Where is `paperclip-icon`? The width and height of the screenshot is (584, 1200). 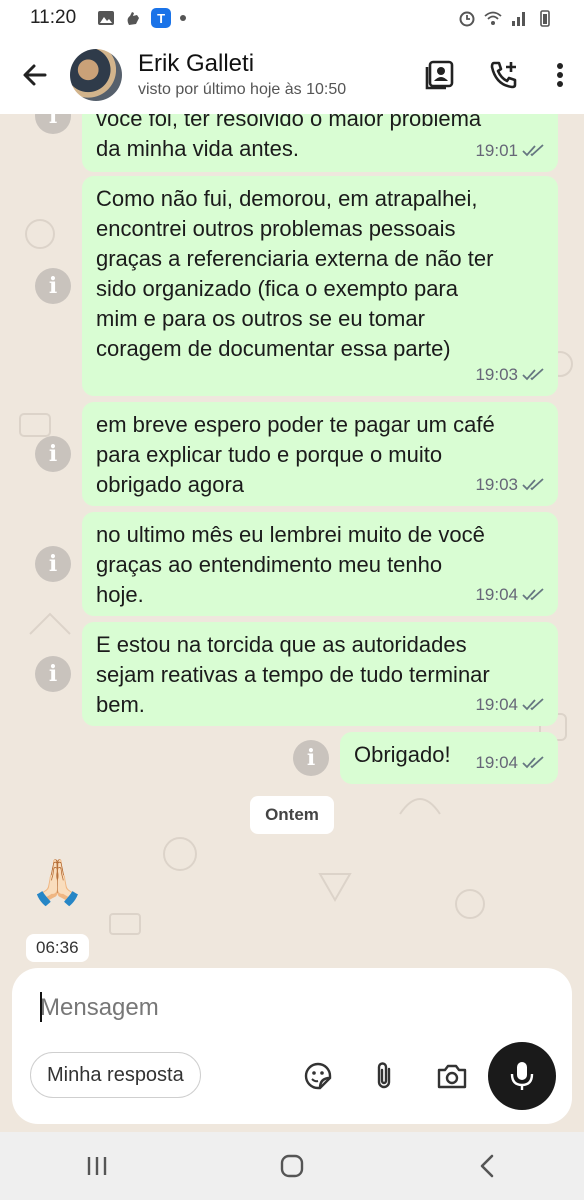
paperclip-icon is located at coordinates (384, 1075).